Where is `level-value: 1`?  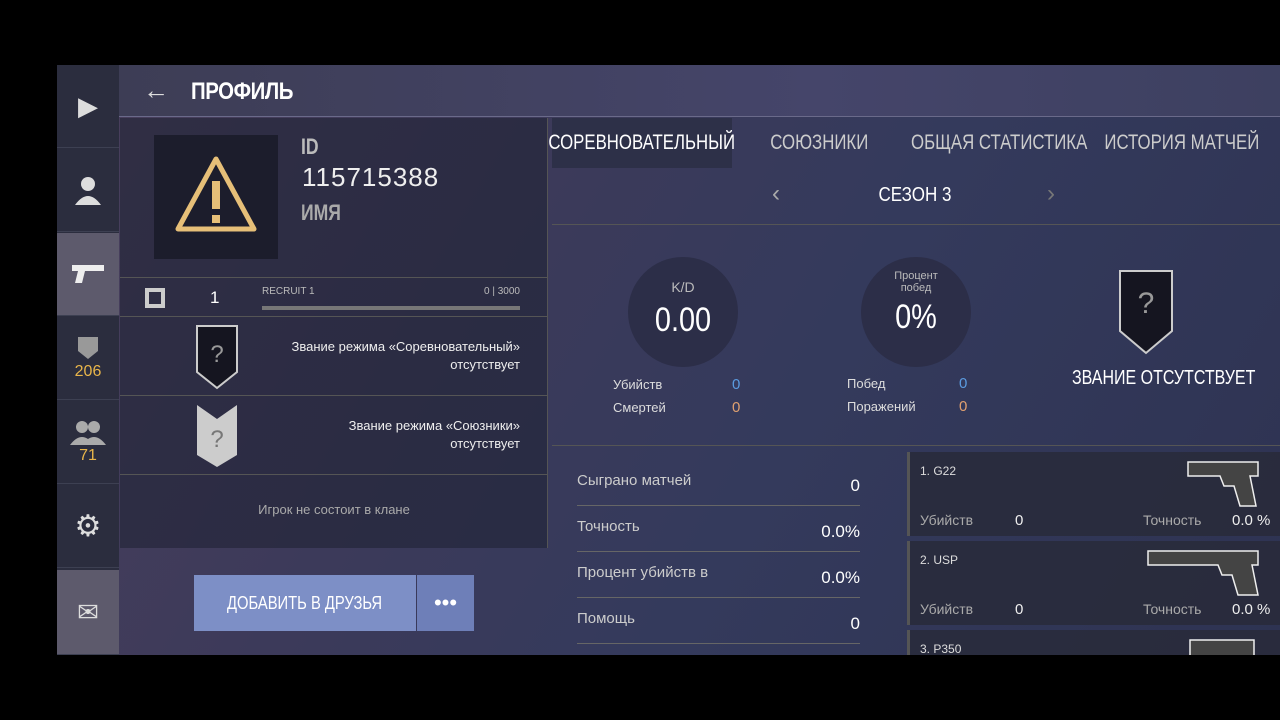 level-value: 1 is located at coordinates (215, 297).